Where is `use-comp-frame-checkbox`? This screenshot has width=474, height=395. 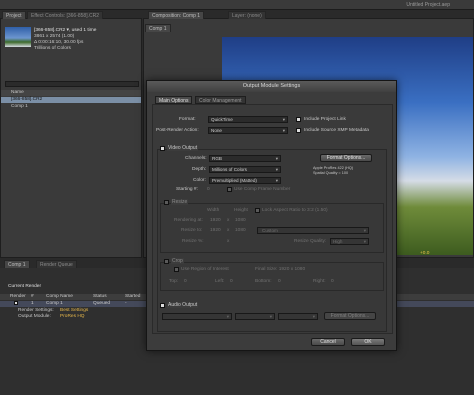
use-comp-frame-checkbox is located at coordinates (229, 189).